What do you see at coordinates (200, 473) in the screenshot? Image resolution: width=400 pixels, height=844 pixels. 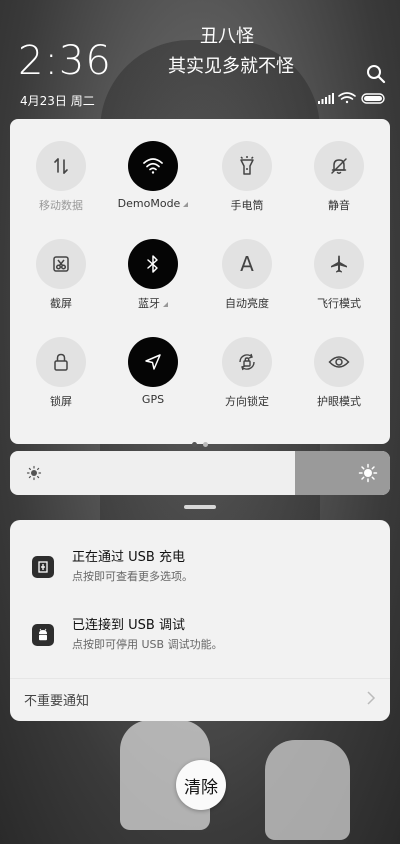 I see `brightness-slider` at bounding box center [200, 473].